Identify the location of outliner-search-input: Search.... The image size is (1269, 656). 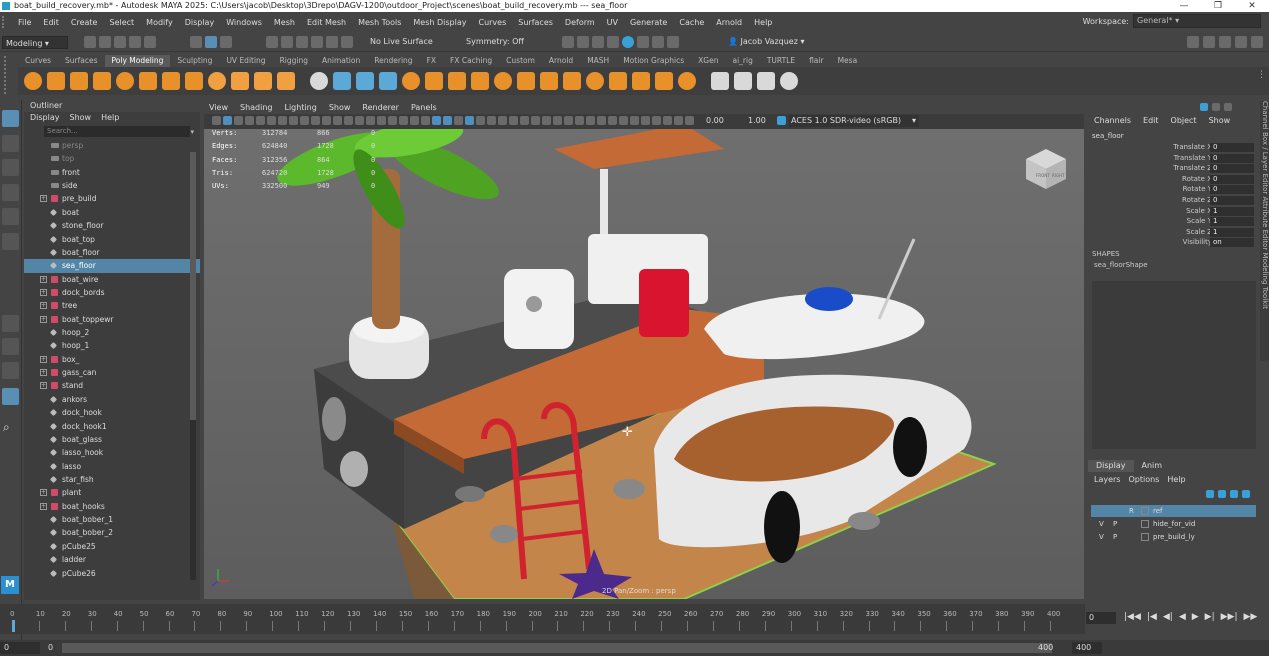
(117, 131).